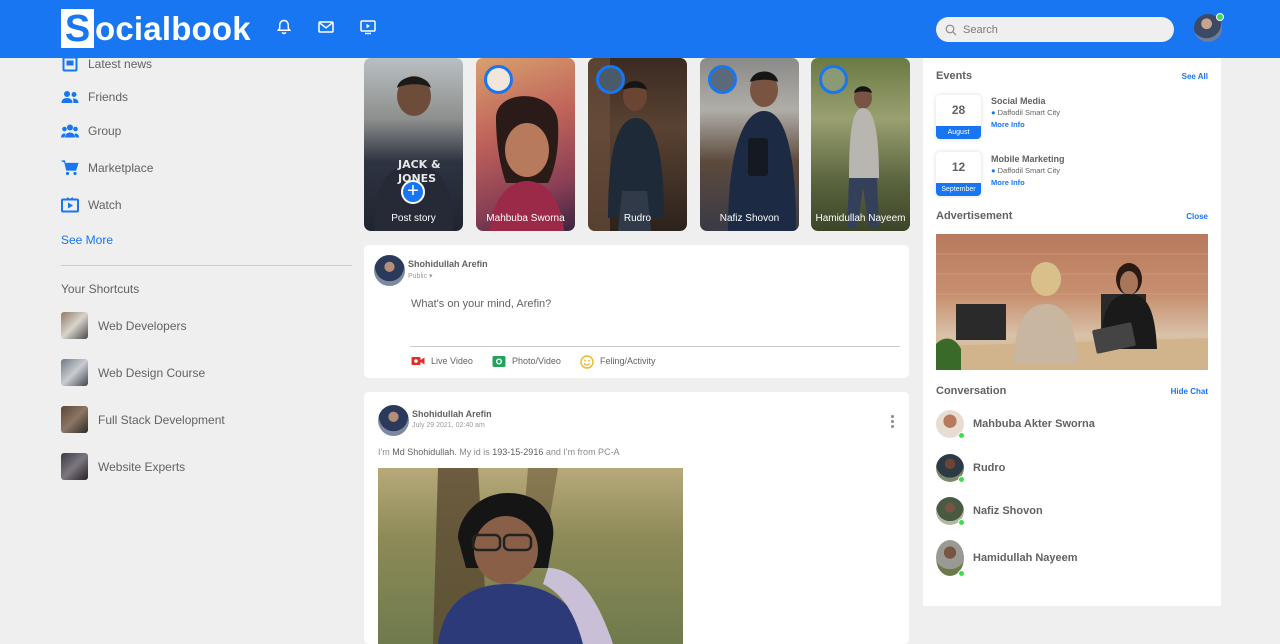 This screenshot has width=1280, height=644. What do you see at coordinates (993, 170) in the screenshot?
I see `location-pin-icon: ●` at bounding box center [993, 170].